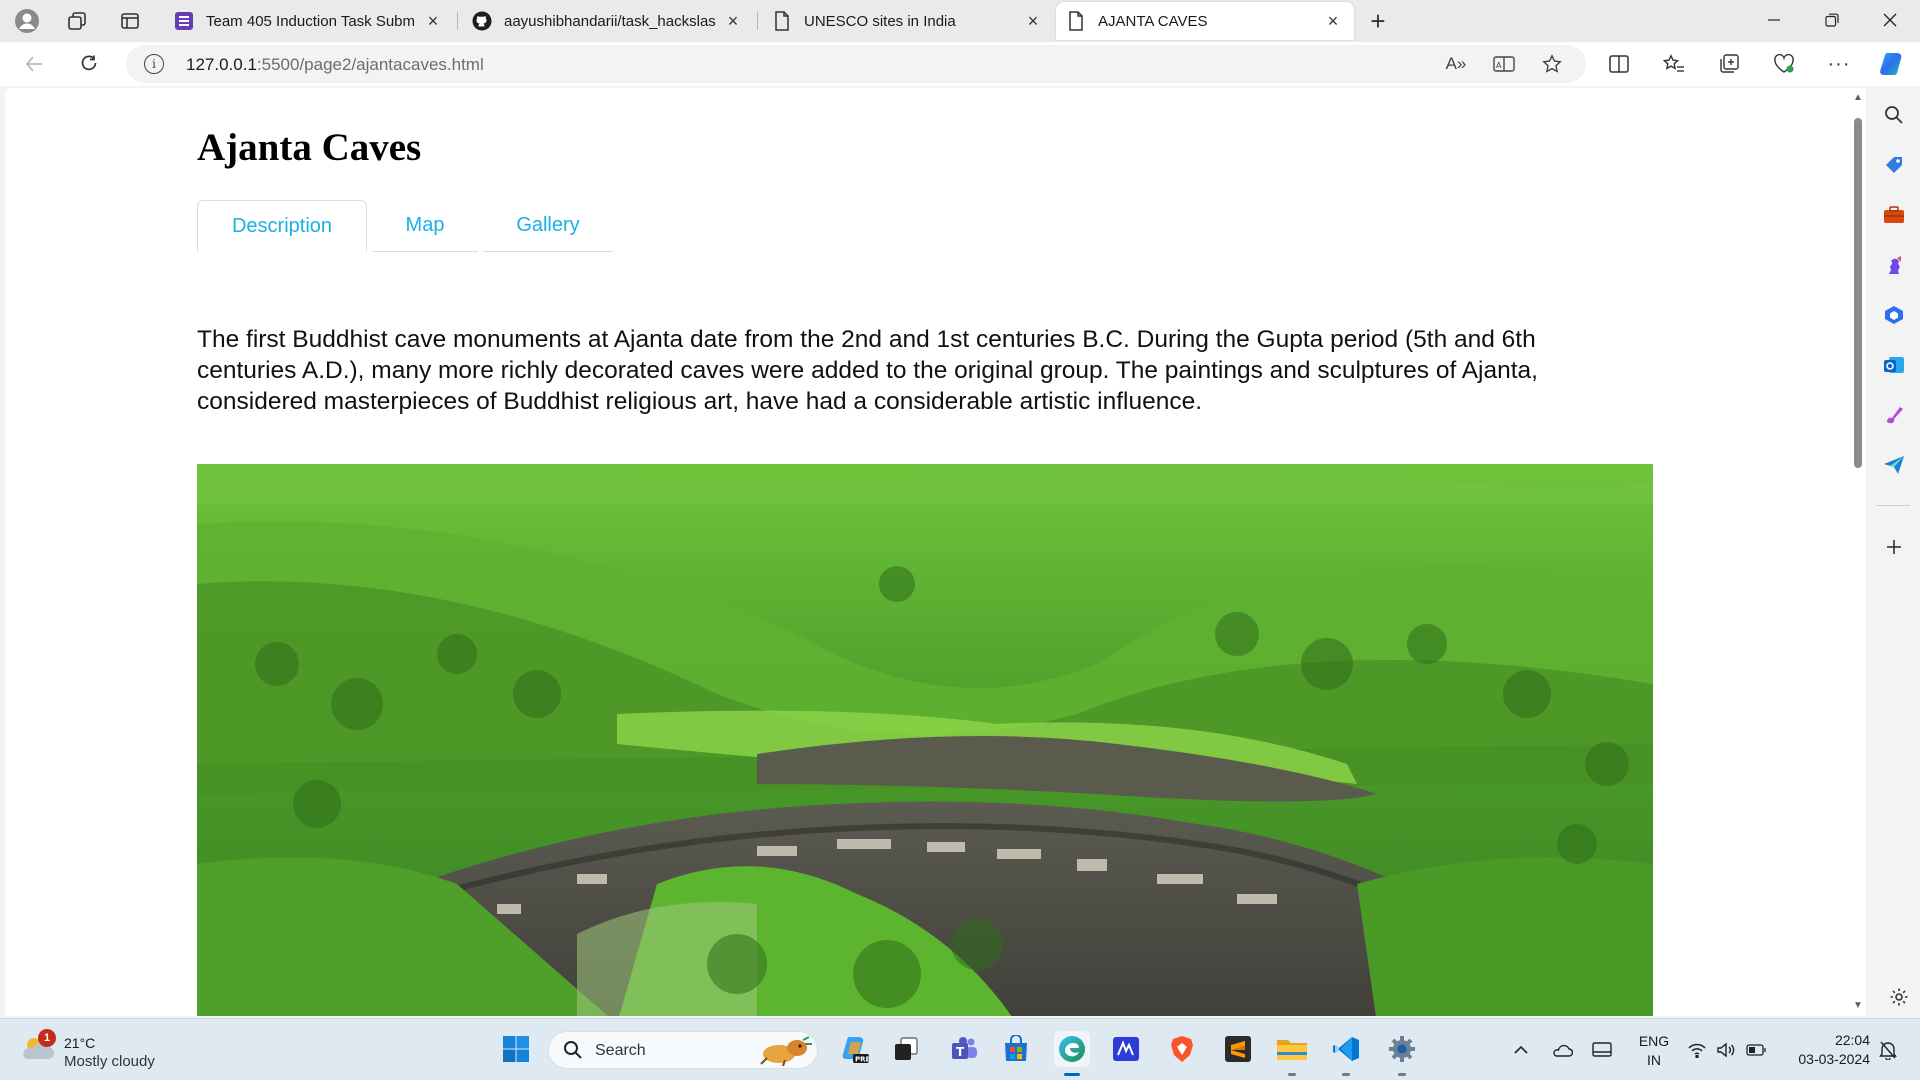 This screenshot has width=1920, height=1080. What do you see at coordinates (1726, 1050) in the screenshot?
I see `volume-icon` at bounding box center [1726, 1050].